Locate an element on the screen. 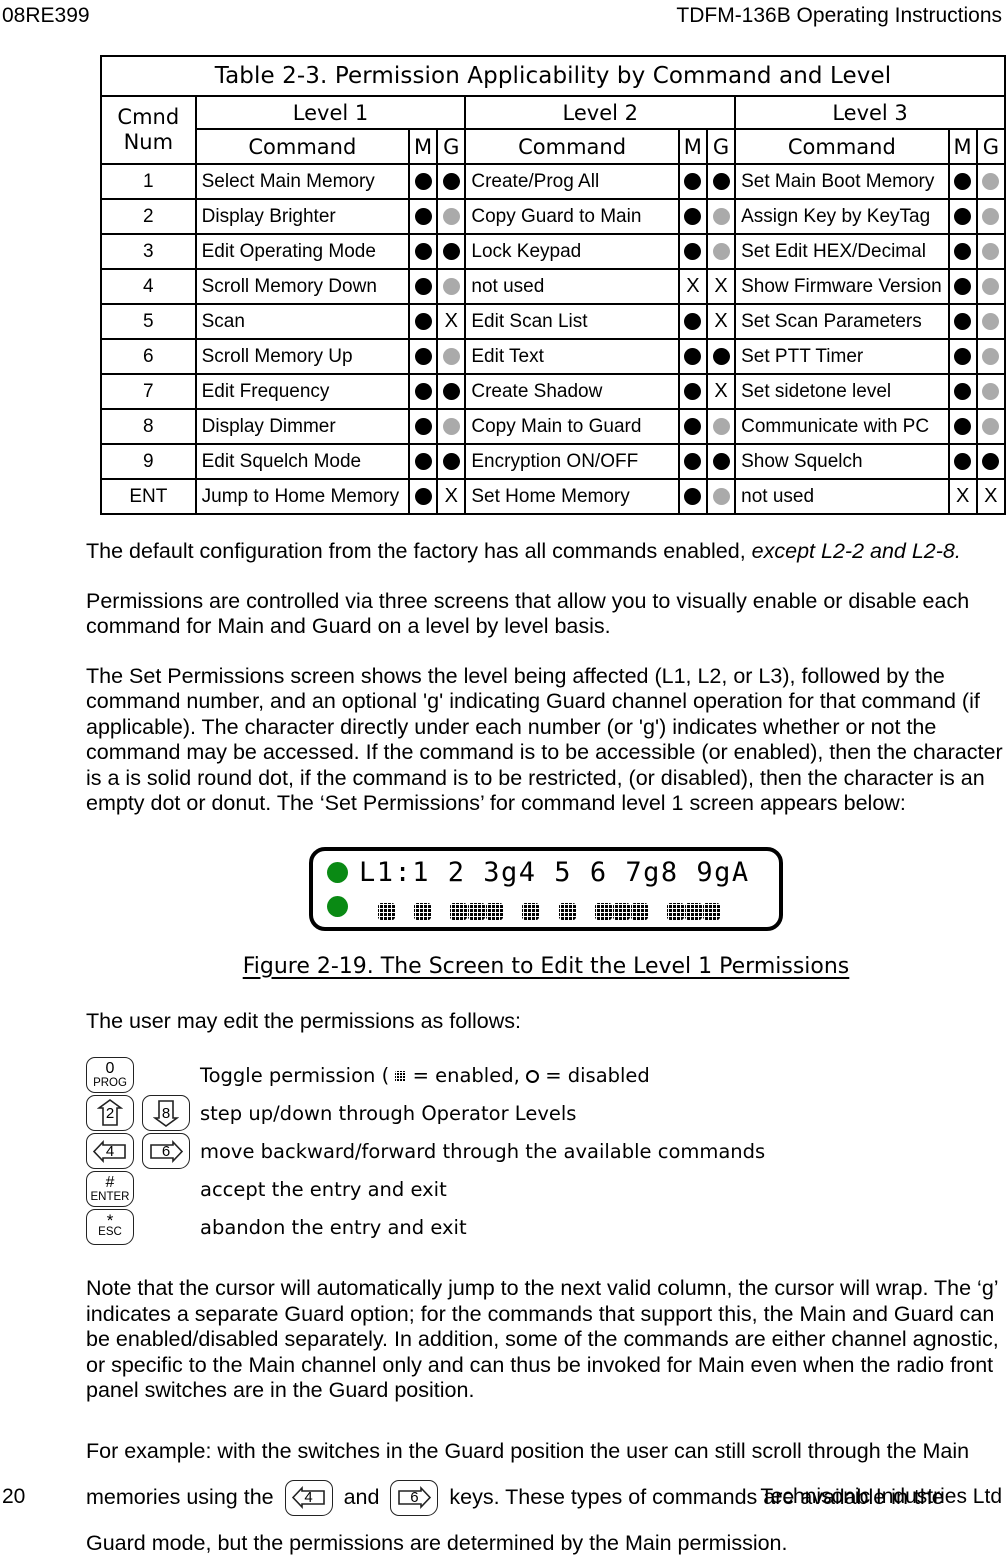 The width and height of the screenshot is (1006, 1566). lcd-line-1: L1:1 2 3g4 5 6 7g8 9gA is located at coordinates (554, 872).